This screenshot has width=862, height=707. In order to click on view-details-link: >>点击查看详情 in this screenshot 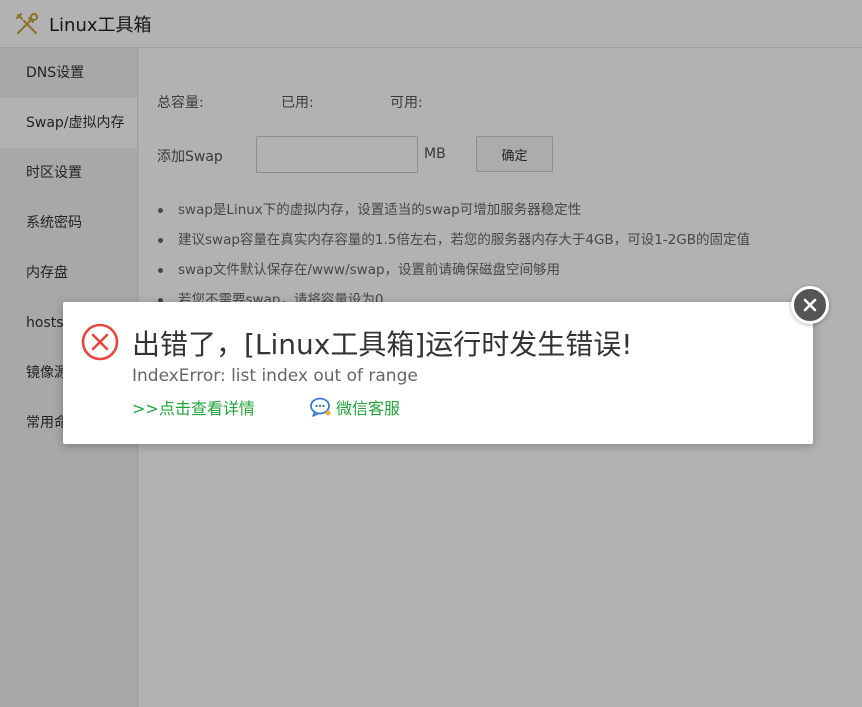, I will do `click(193, 407)`.